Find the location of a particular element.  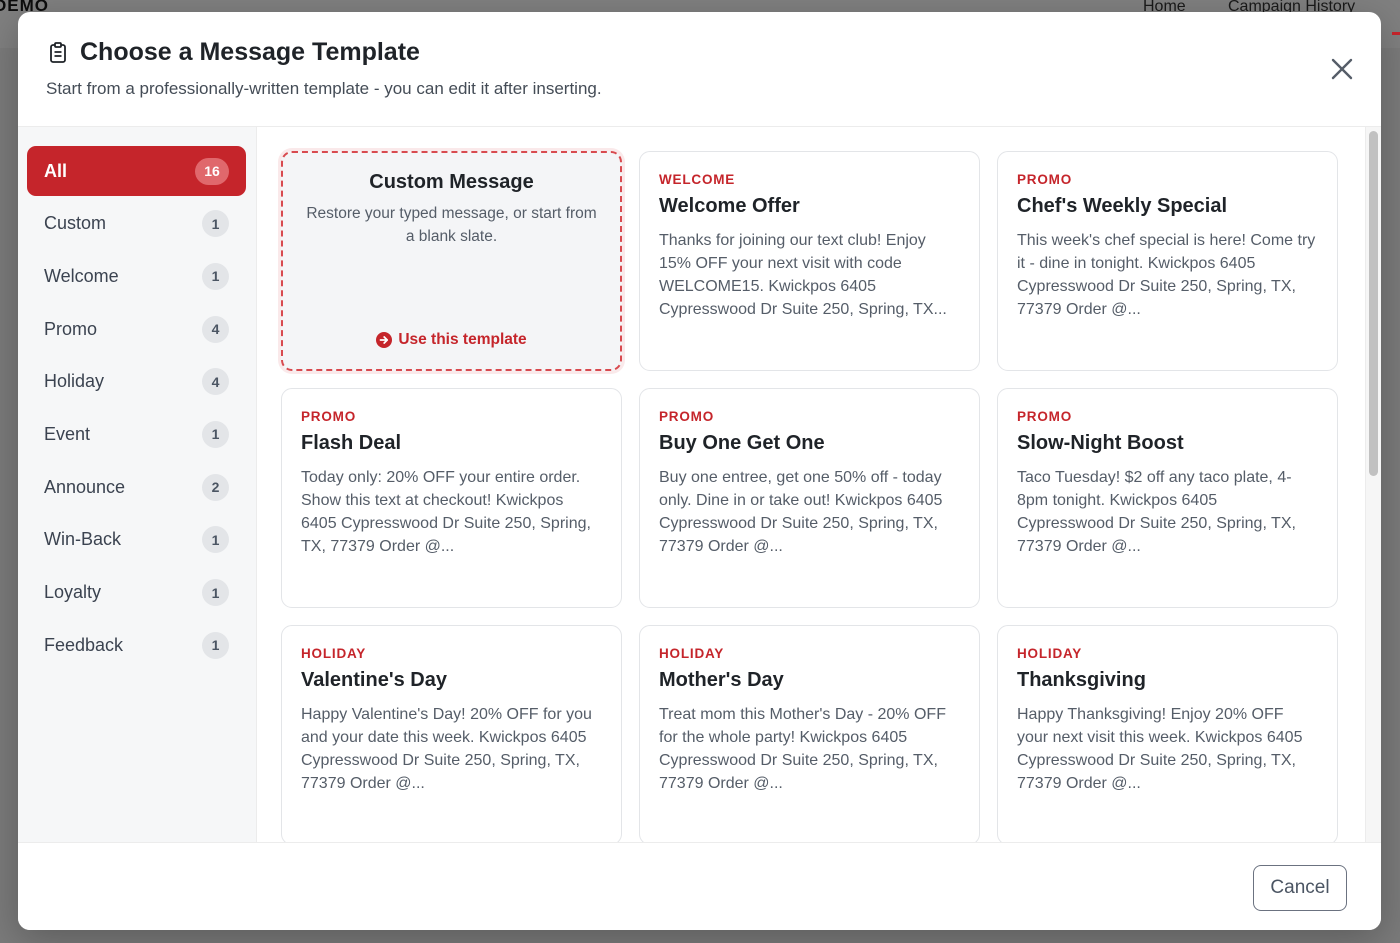

use-template-link: Use this template is located at coordinates (451, 340).